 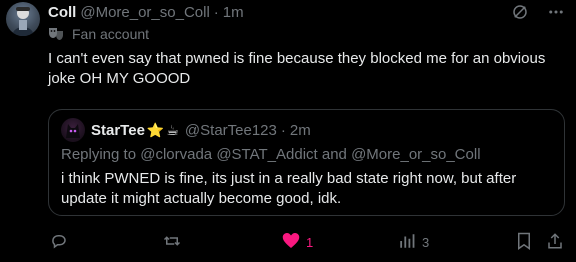 What do you see at coordinates (62, 12) in the screenshot?
I see `author-display-name: Coll` at bounding box center [62, 12].